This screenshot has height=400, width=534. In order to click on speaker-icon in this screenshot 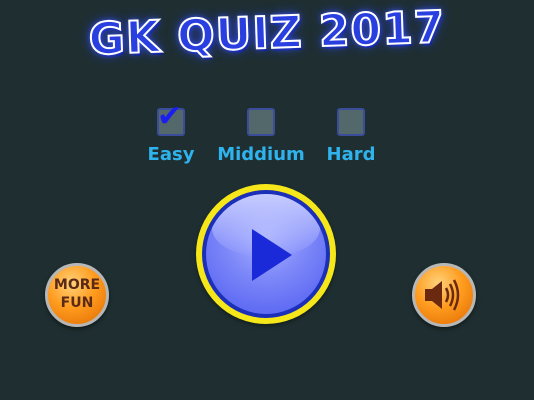, I will do `click(442, 295)`.